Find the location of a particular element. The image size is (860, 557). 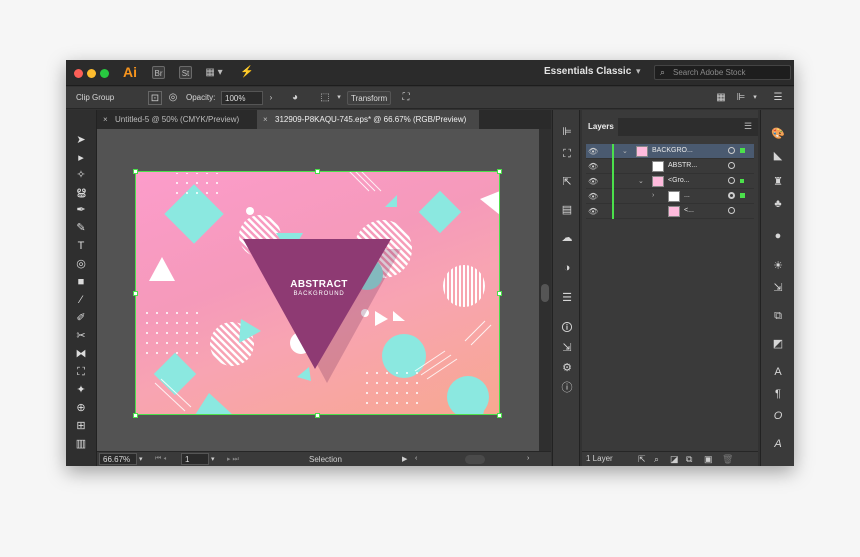

puppet-warp-tool-icon: ✦ is located at coordinates (81, 390).